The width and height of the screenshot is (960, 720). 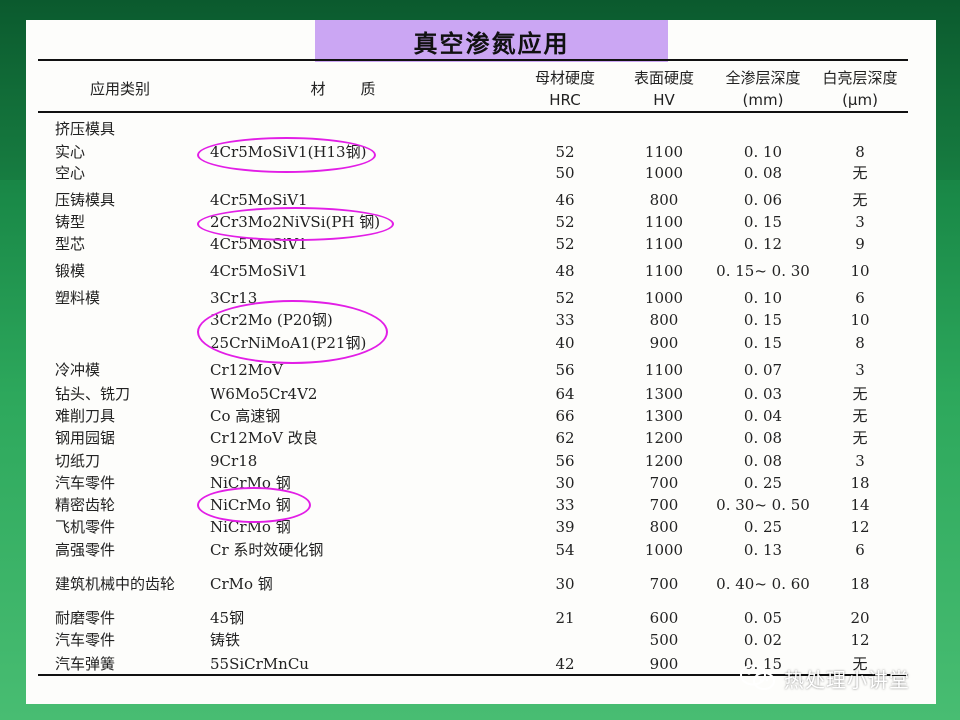 What do you see at coordinates (565, 394) in the screenshot?
I see `cell-hrc: 64` at bounding box center [565, 394].